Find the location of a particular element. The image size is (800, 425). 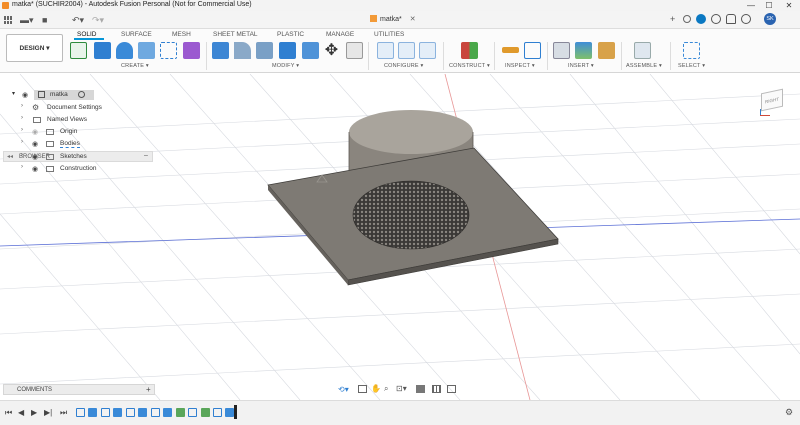

create-sketch-icon is located at coordinates (78, 50).